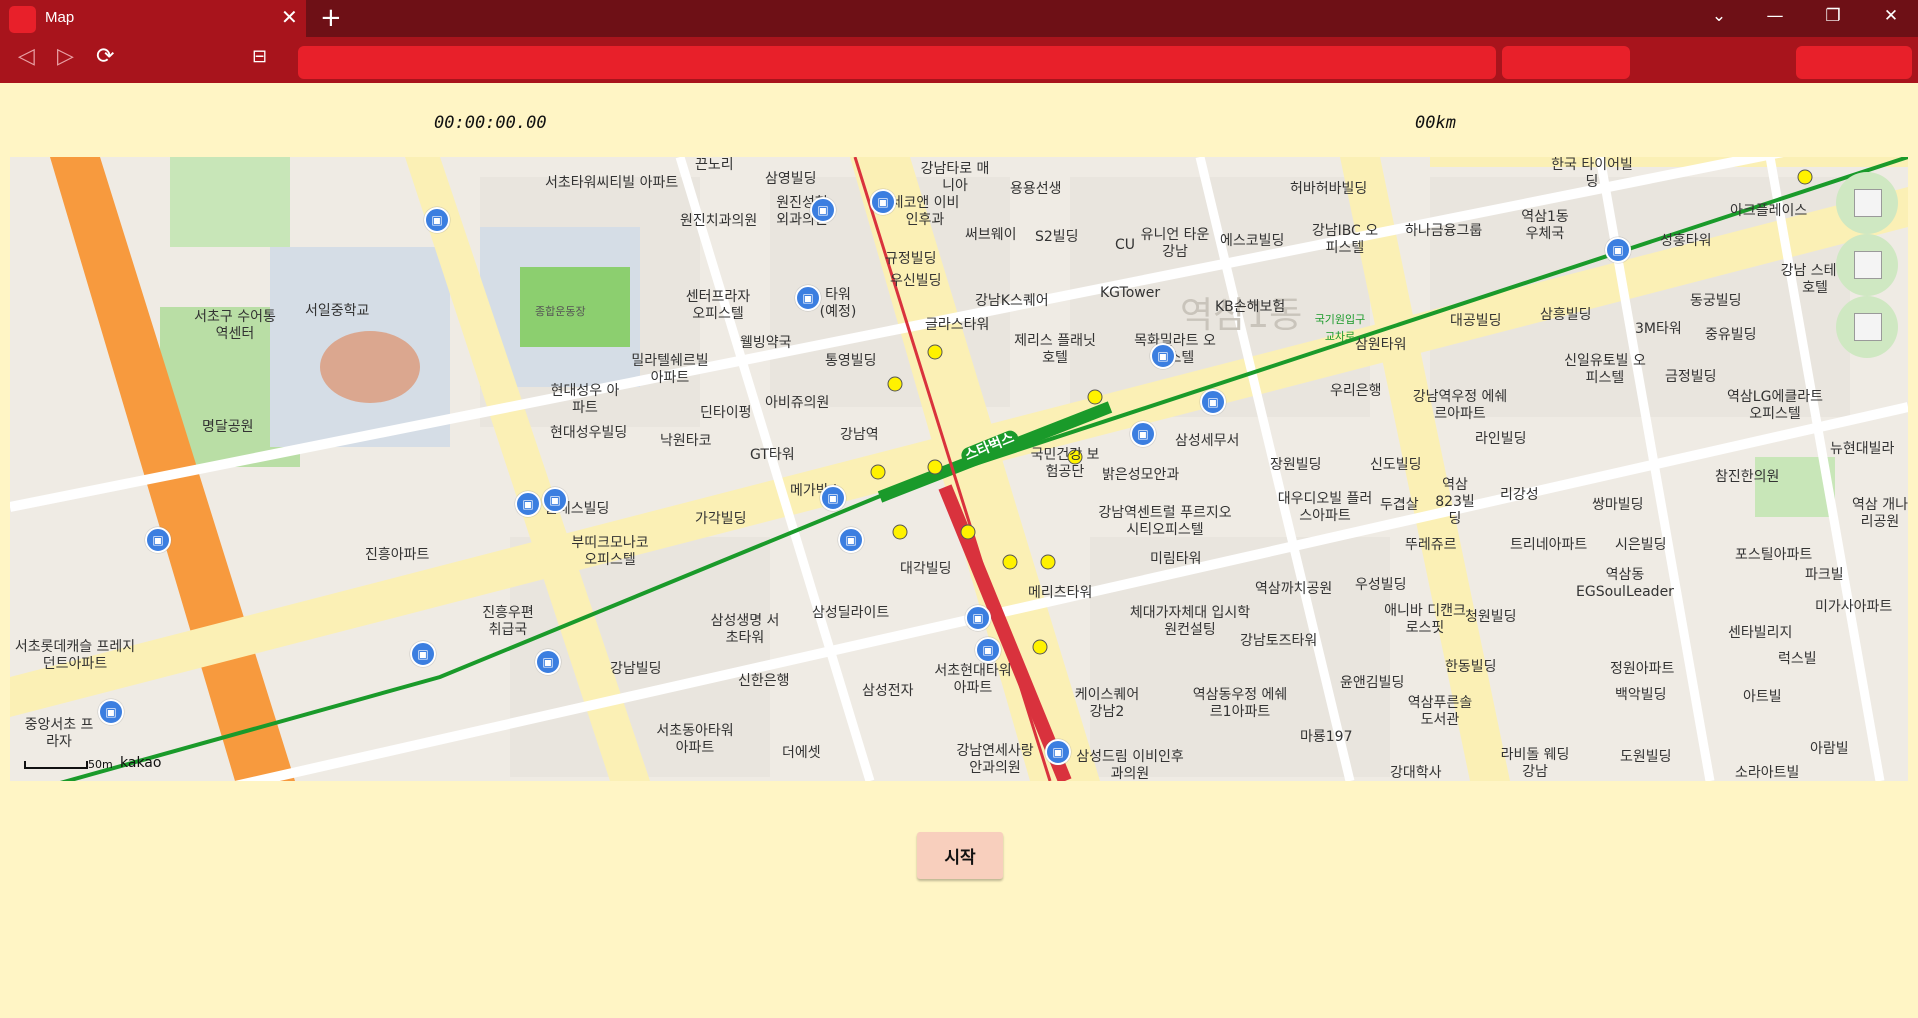 The width and height of the screenshot is (1918, 1018). What do you see at coordinates (1719, 16) in the screenshot?
I see `tab-list-icon: ⌄` at bounding box center [1719, 16].